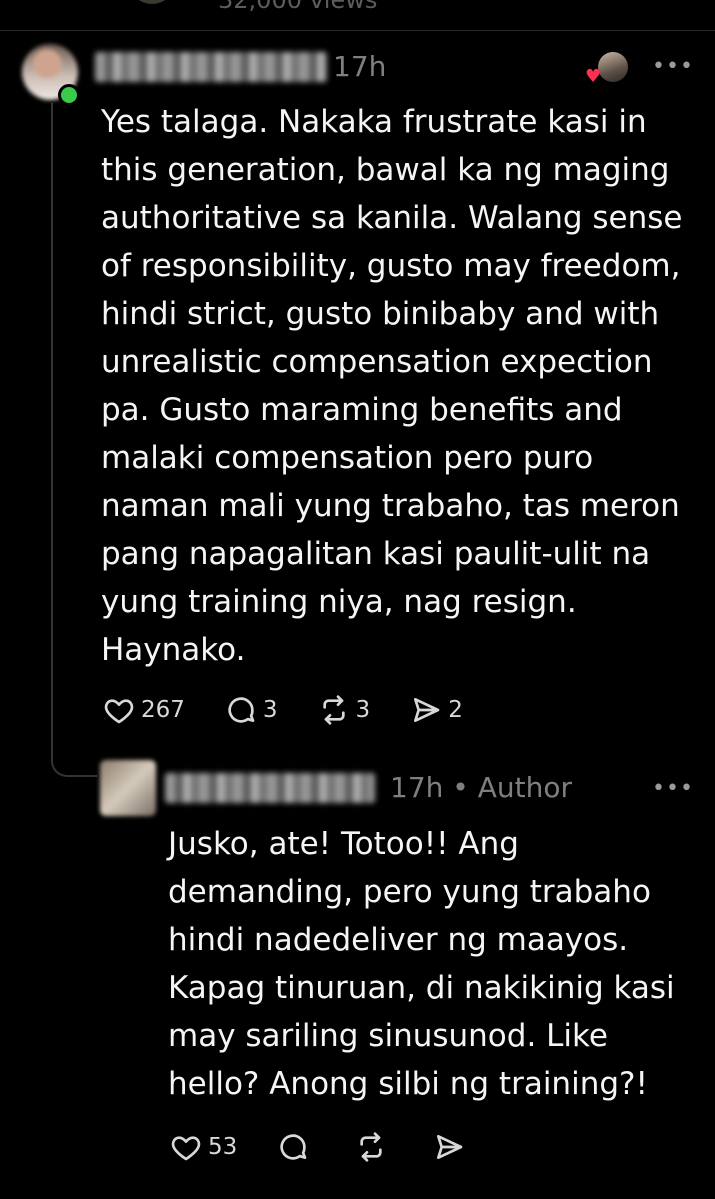 The width and height of the screenshot is (715, 1199). What do you see at coordinates (203, 1147) in the screenshot?
I see `like-button: 53` at bounding box center [203, 1147].